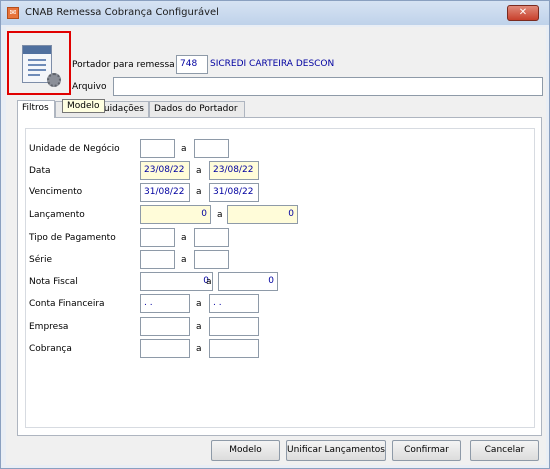  What do you see at coordinates (157, 259) in the screenshot?
I see `serie-from-field` at bounding box center [157, 259].